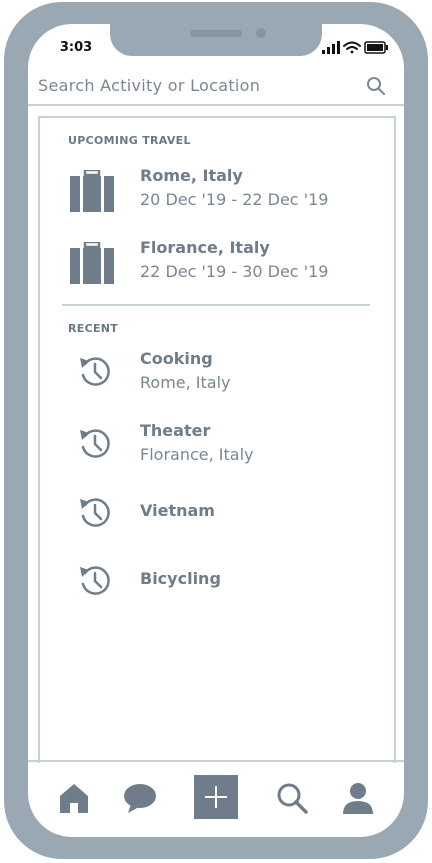 Image resolution: width=432 pixels, height=863 pixels. Describe the element at coordinates (331, 47) in the screenshot. I see `signal-icon` at that location.